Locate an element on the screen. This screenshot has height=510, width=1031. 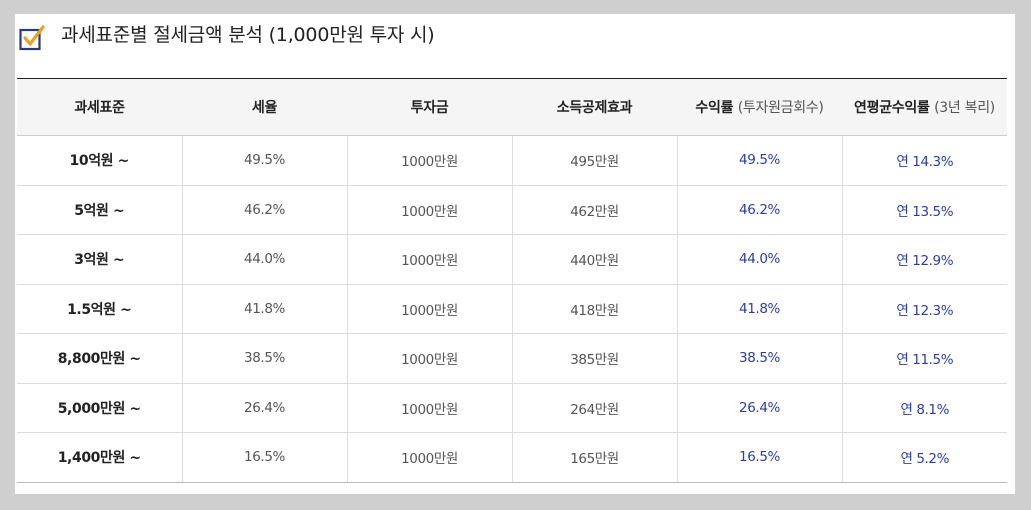
header-sublabel: (투자원금회수) is located at coordinates (780, 108).